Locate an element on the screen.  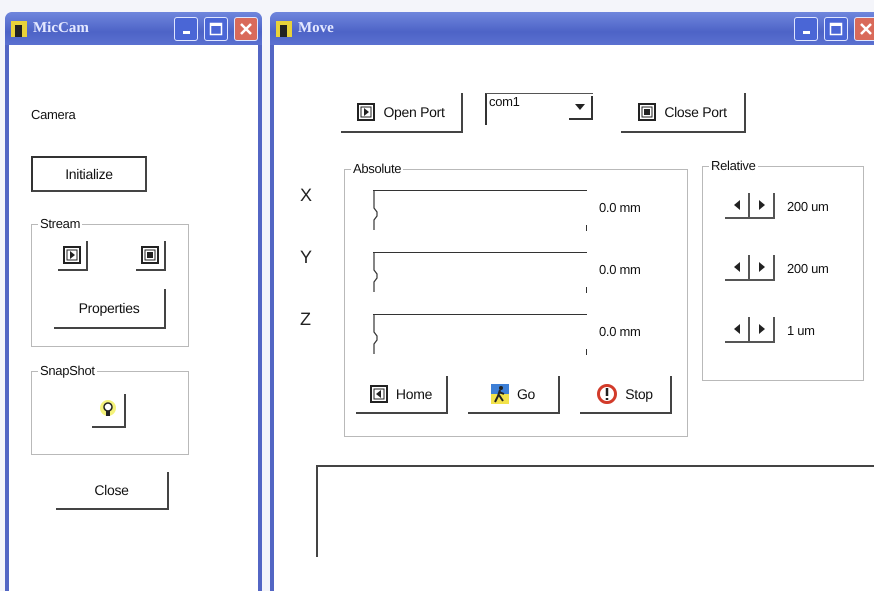
log-text-area is located at coordinates (595, 511).